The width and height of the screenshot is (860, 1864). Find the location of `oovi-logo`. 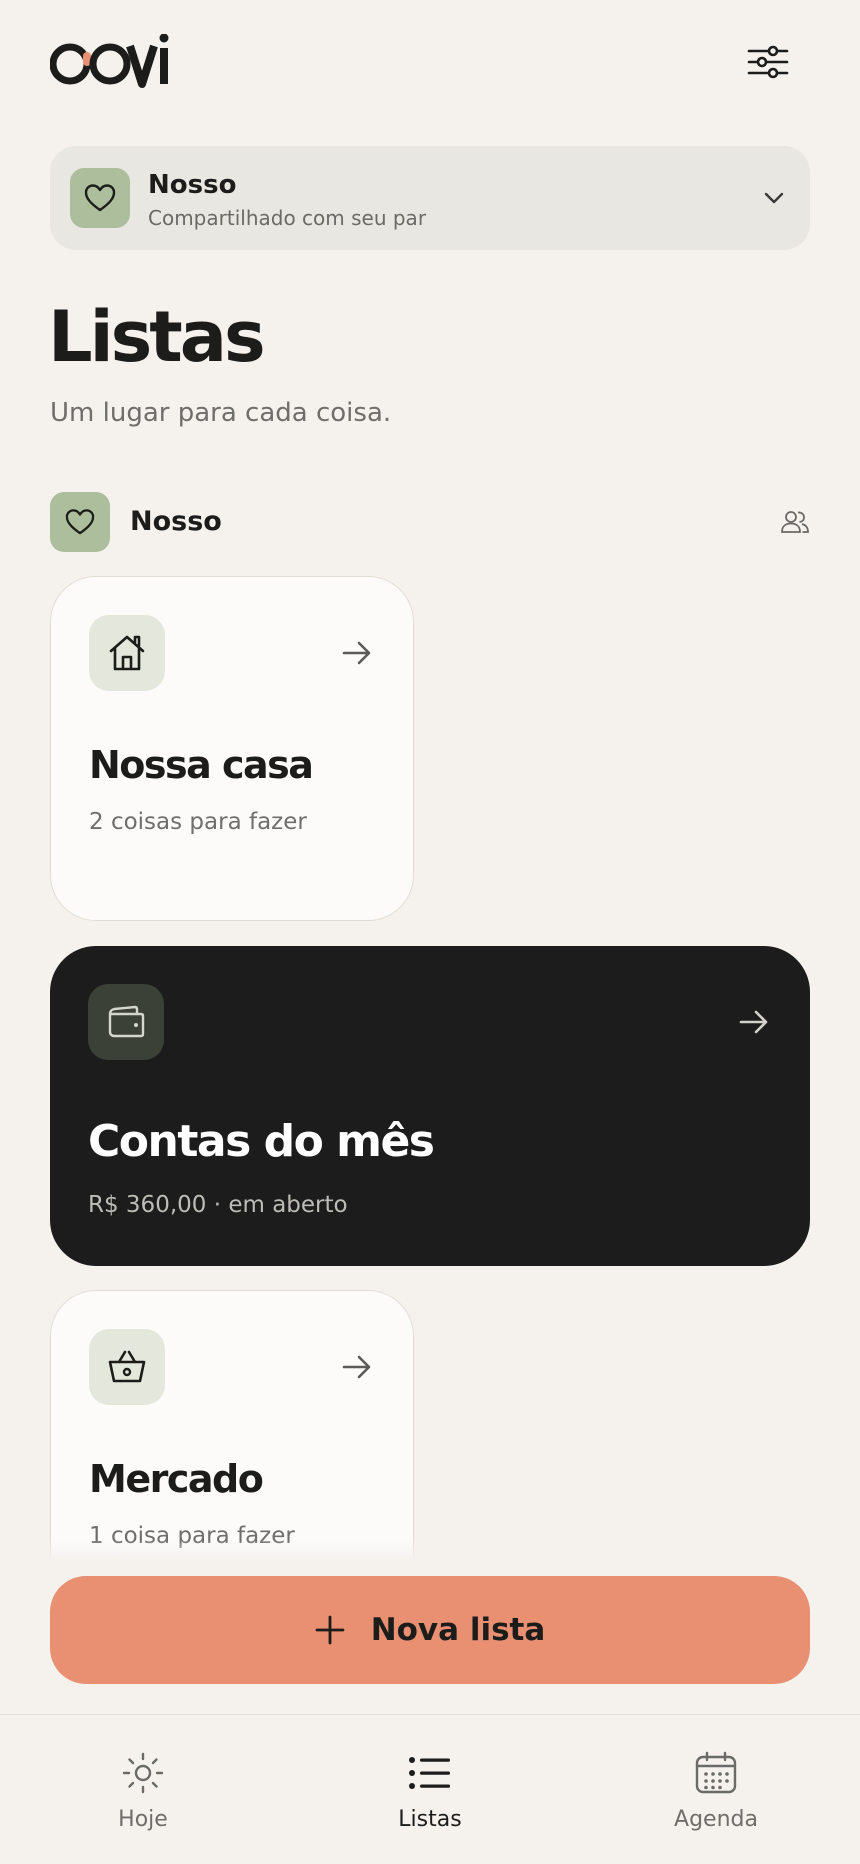

oovi-logo is located at coordinates (109, 61).